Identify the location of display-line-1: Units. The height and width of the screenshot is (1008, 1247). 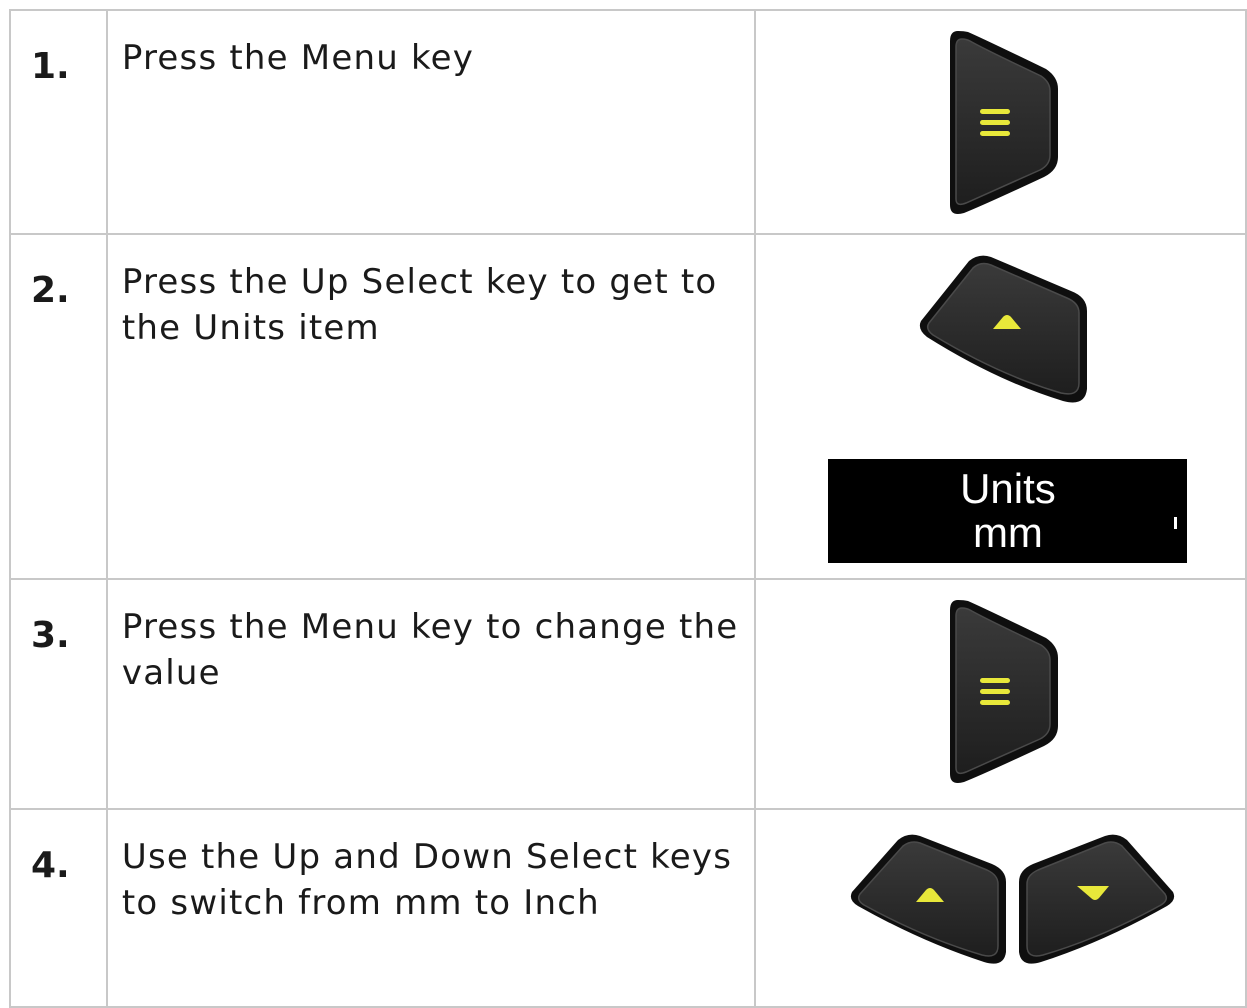
(1008, 488).